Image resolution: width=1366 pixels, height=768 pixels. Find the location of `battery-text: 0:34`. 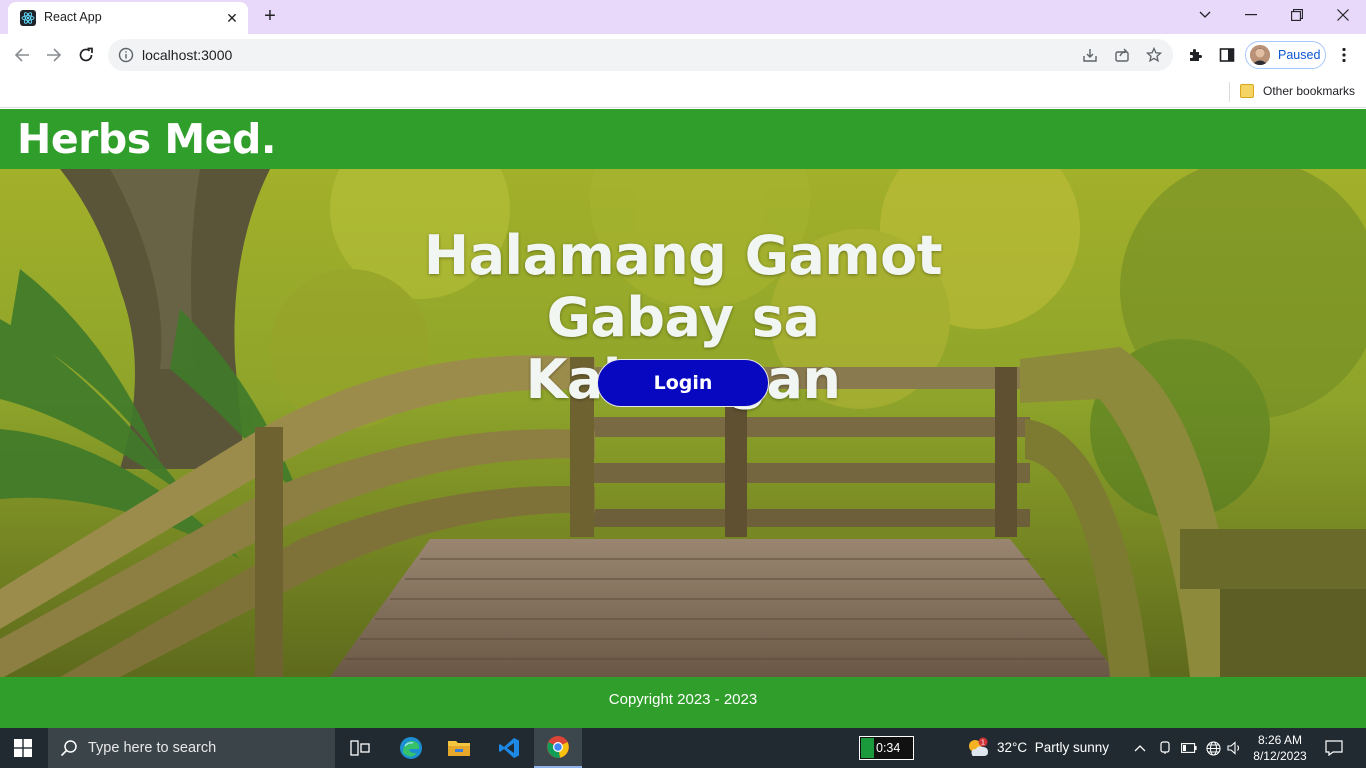

battery-text: 0:34 is located at coordinates (888, 748).